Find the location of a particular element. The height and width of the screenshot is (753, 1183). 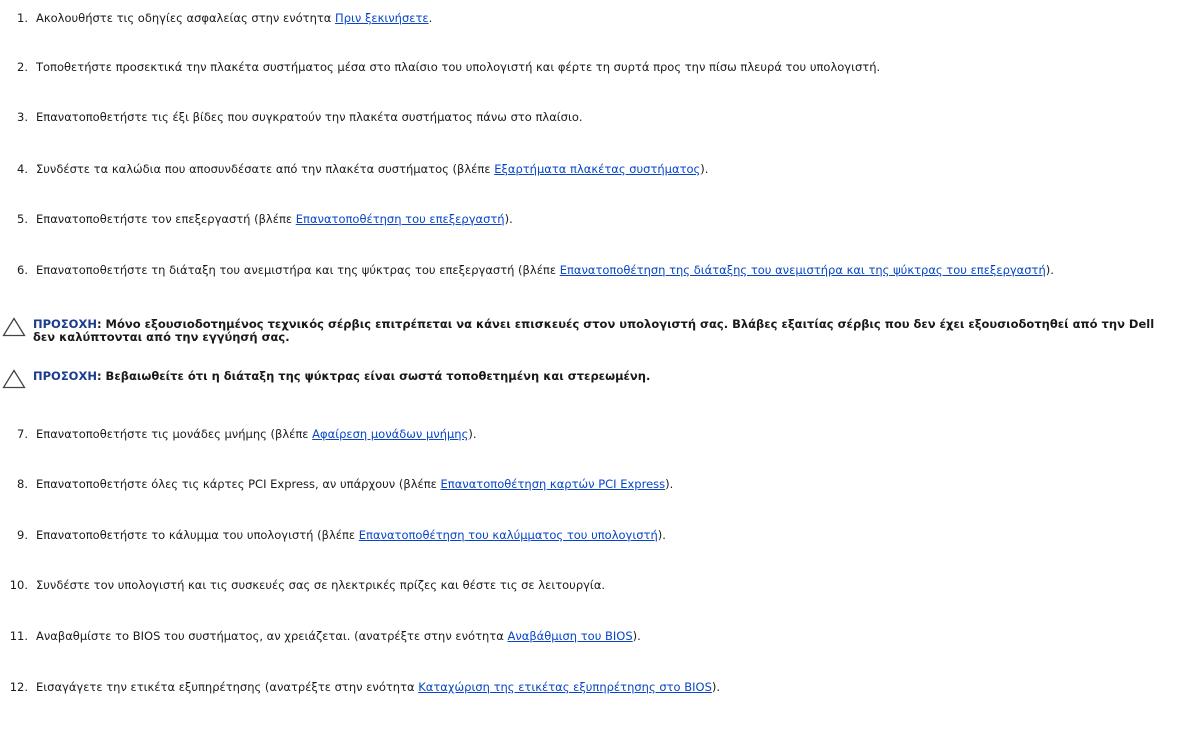

link-flashing-bios: Αναβάθμιση του BIOS is located at coordinates (569, 636).